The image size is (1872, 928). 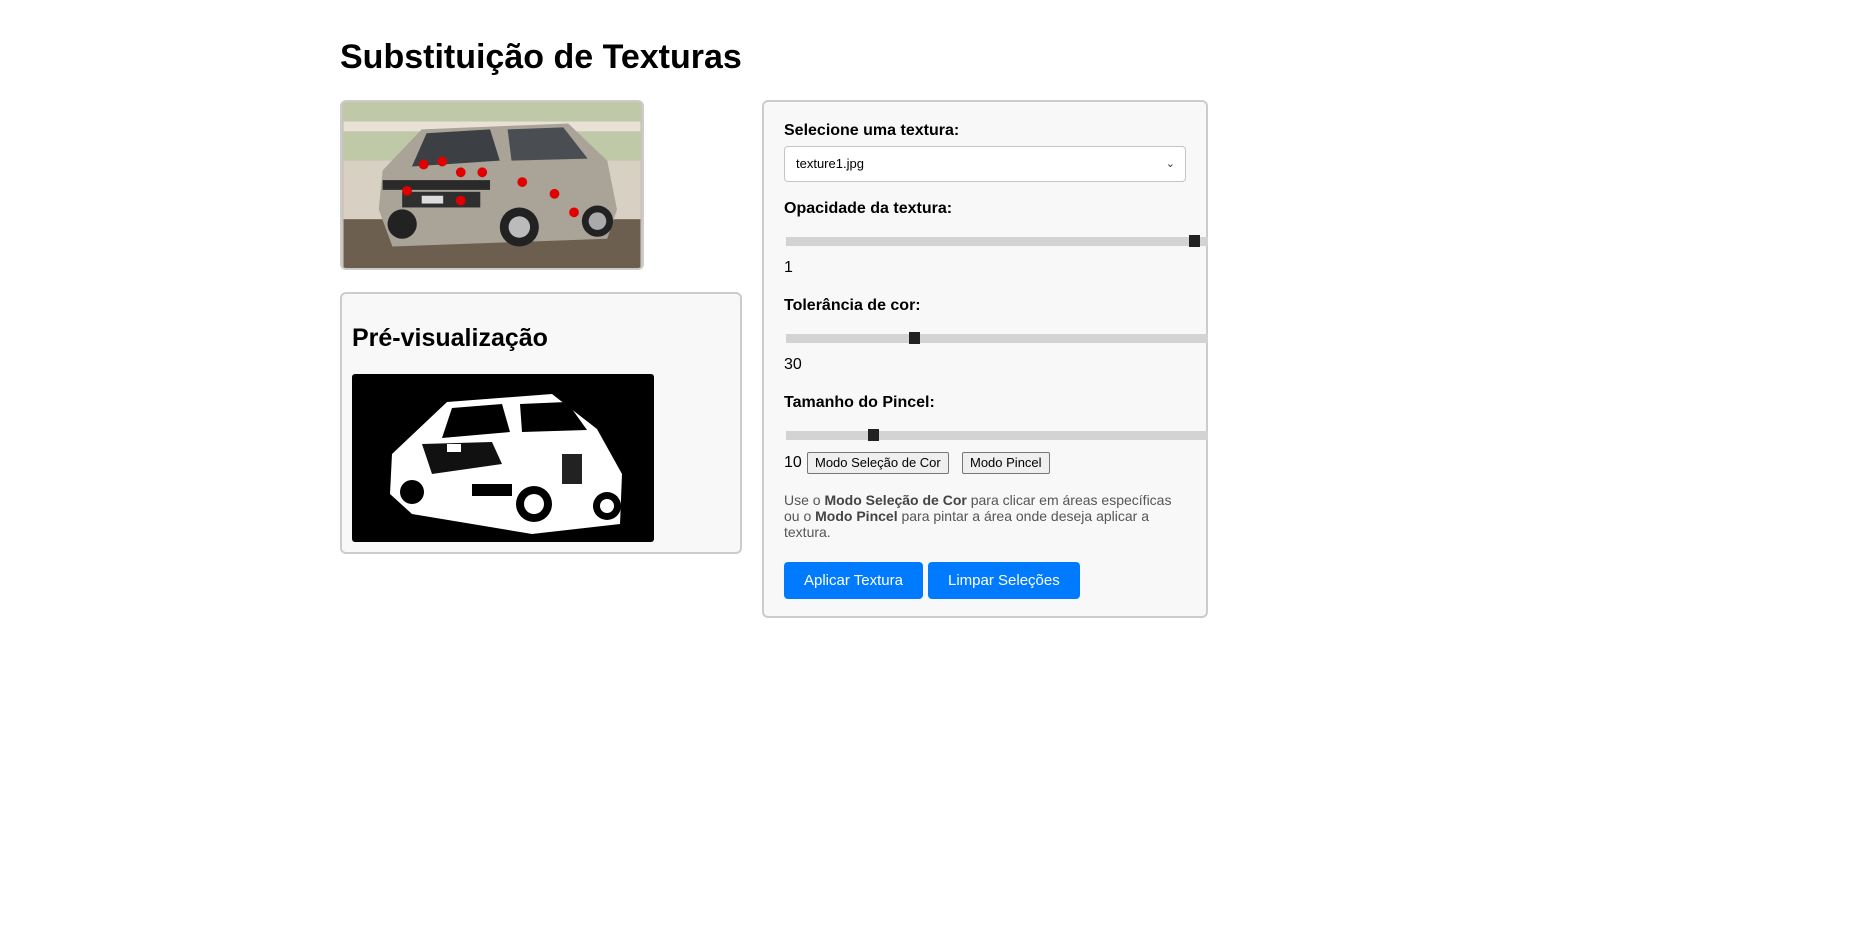 I want to click on preview-mask-canvas, so click(x=503, y=458).